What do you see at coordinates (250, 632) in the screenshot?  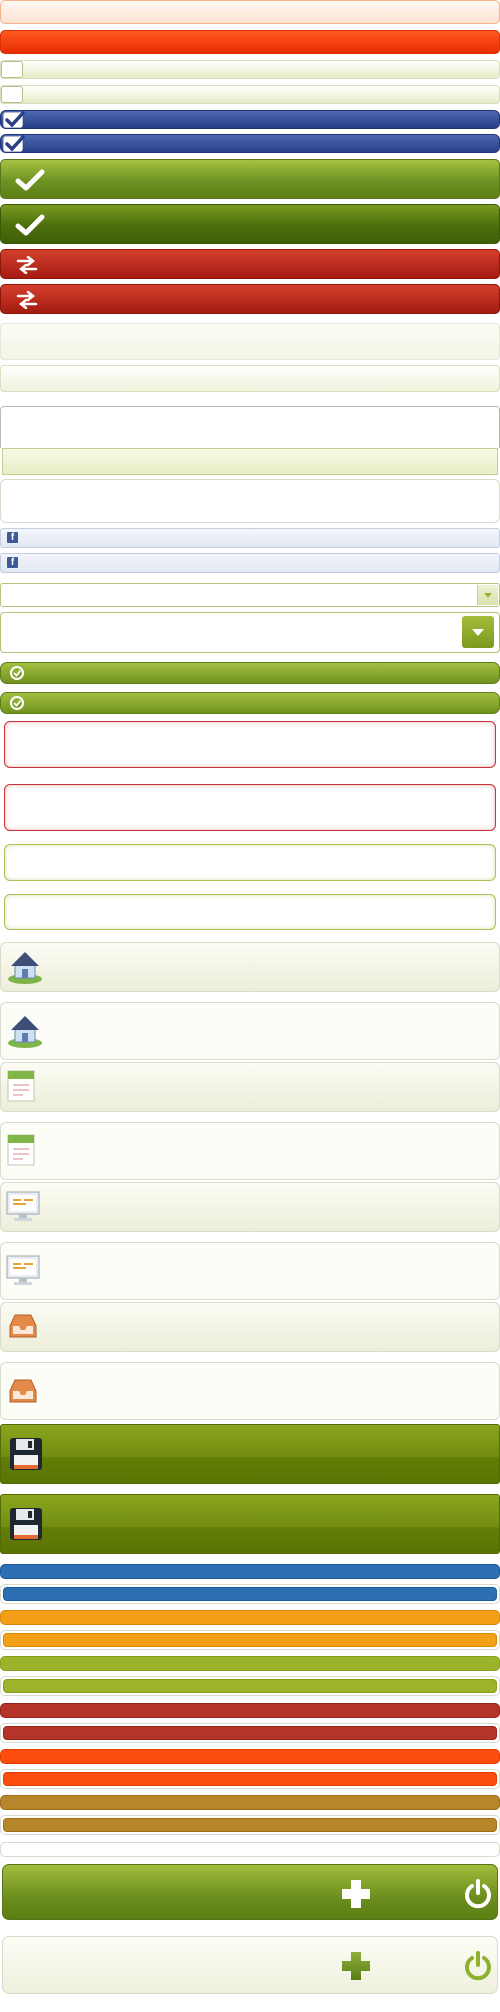 I see `dropdown-select-large` at bounding box center [250, 632].